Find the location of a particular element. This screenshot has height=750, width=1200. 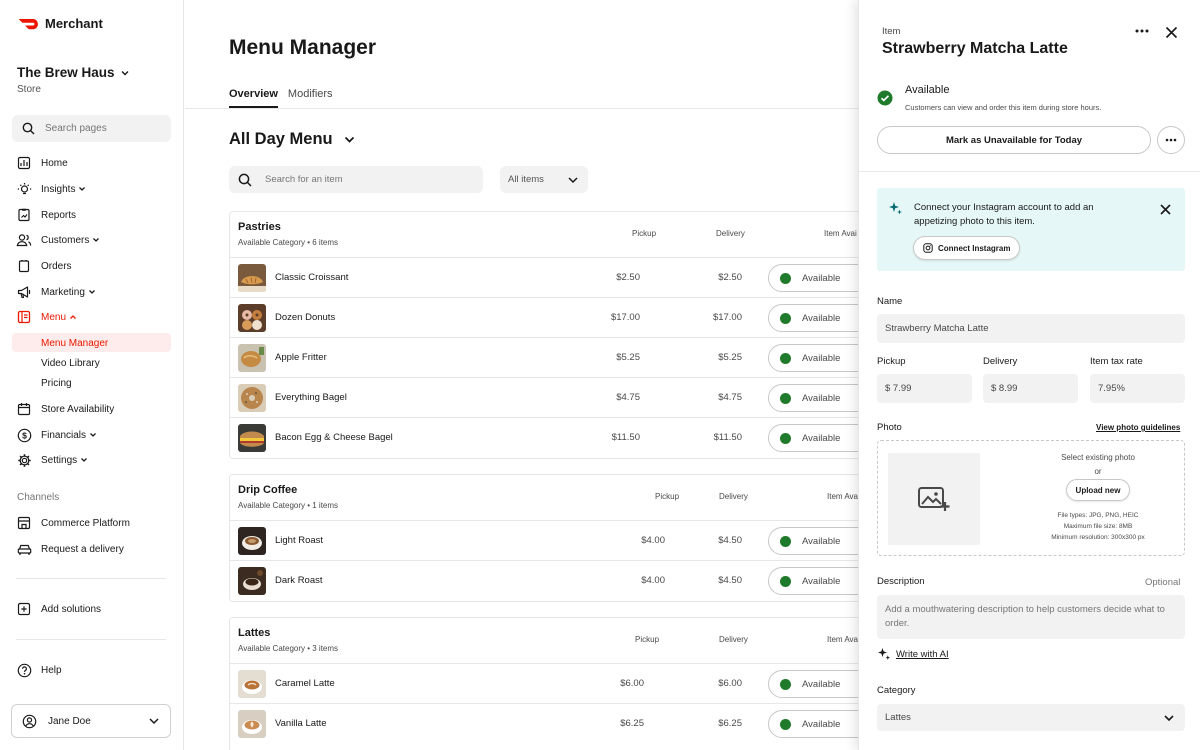

more-options-icon is located at coordinates (1142, 32).